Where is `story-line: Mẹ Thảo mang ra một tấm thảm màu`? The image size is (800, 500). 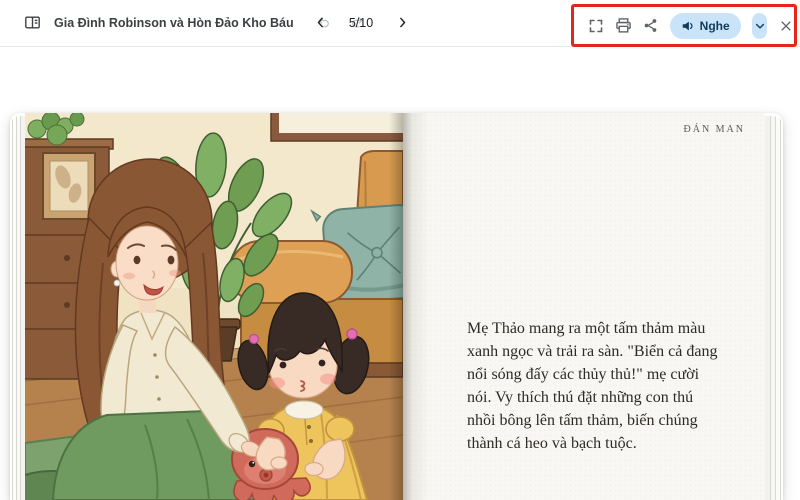
story-line: Mẹ Thảo mang ra một tấm thảm màu is located at coordinates (586, 328).